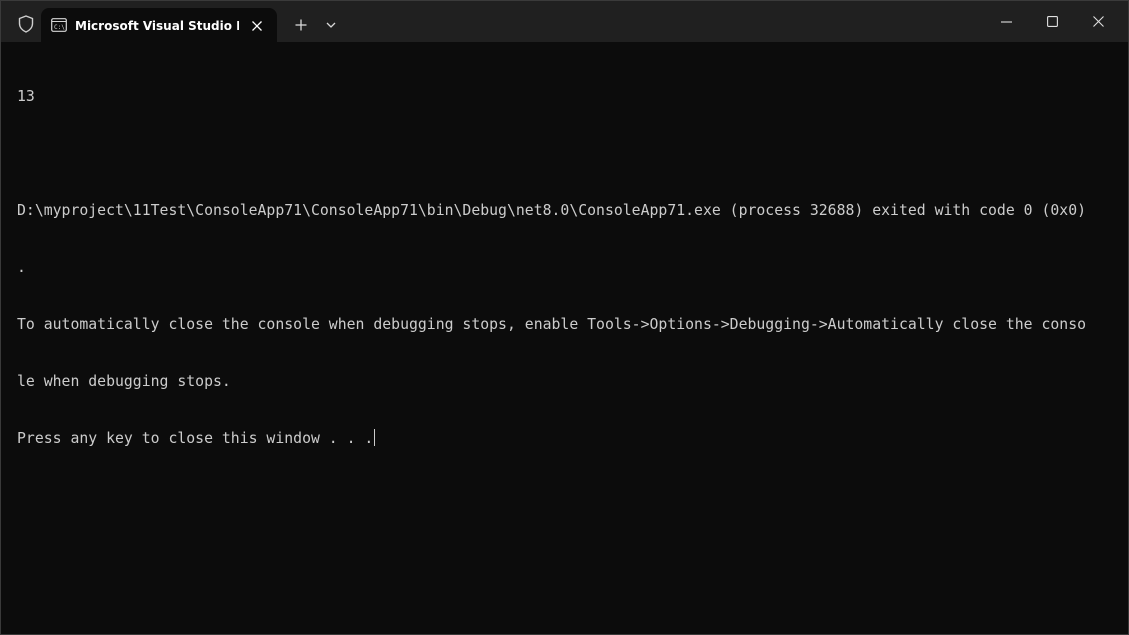  What do you see at coordinates (124, 381) in the screenshot?
I see `console-line: le when debugging stops.` at bounding box center [124, 381].